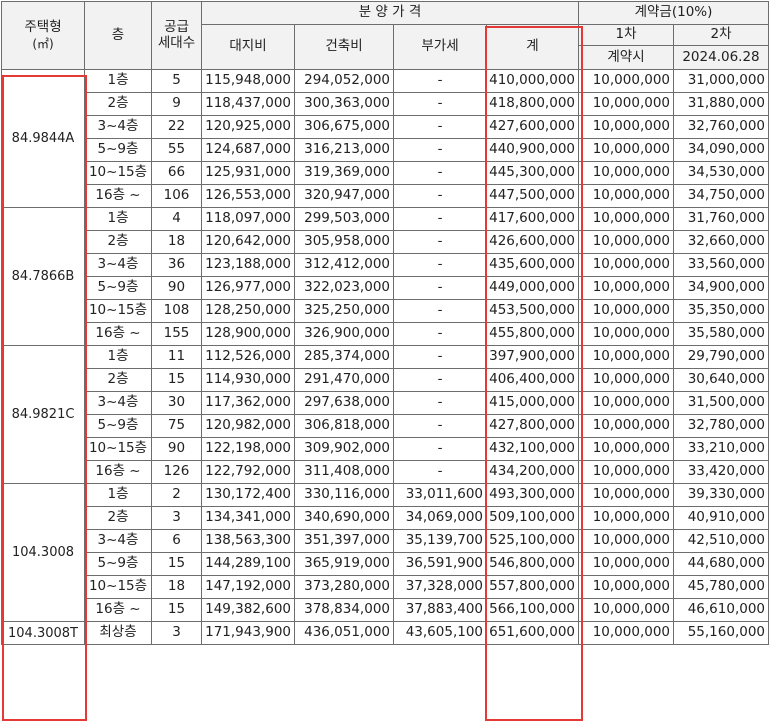  What do you see at coordinates (248, 311) in the screenshot?
I see `land-cost-cell: 128,250,000` at bounding box center [248, 311].